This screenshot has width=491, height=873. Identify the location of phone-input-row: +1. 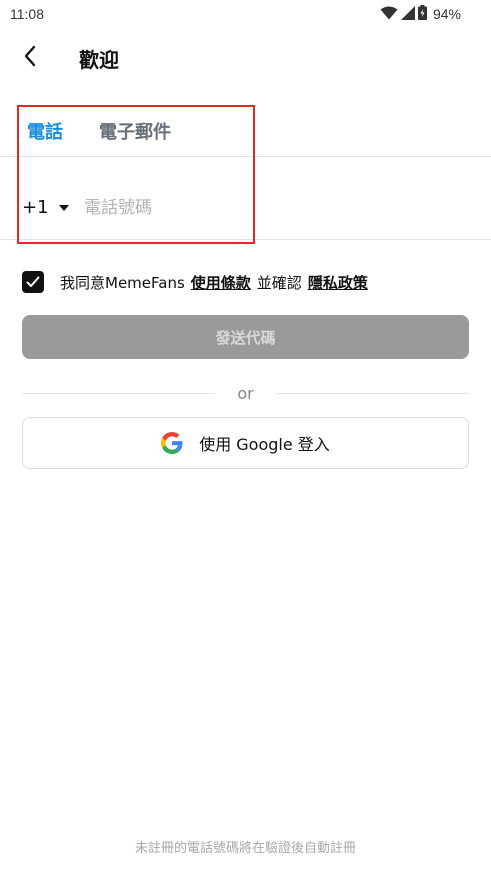
(245, 198).